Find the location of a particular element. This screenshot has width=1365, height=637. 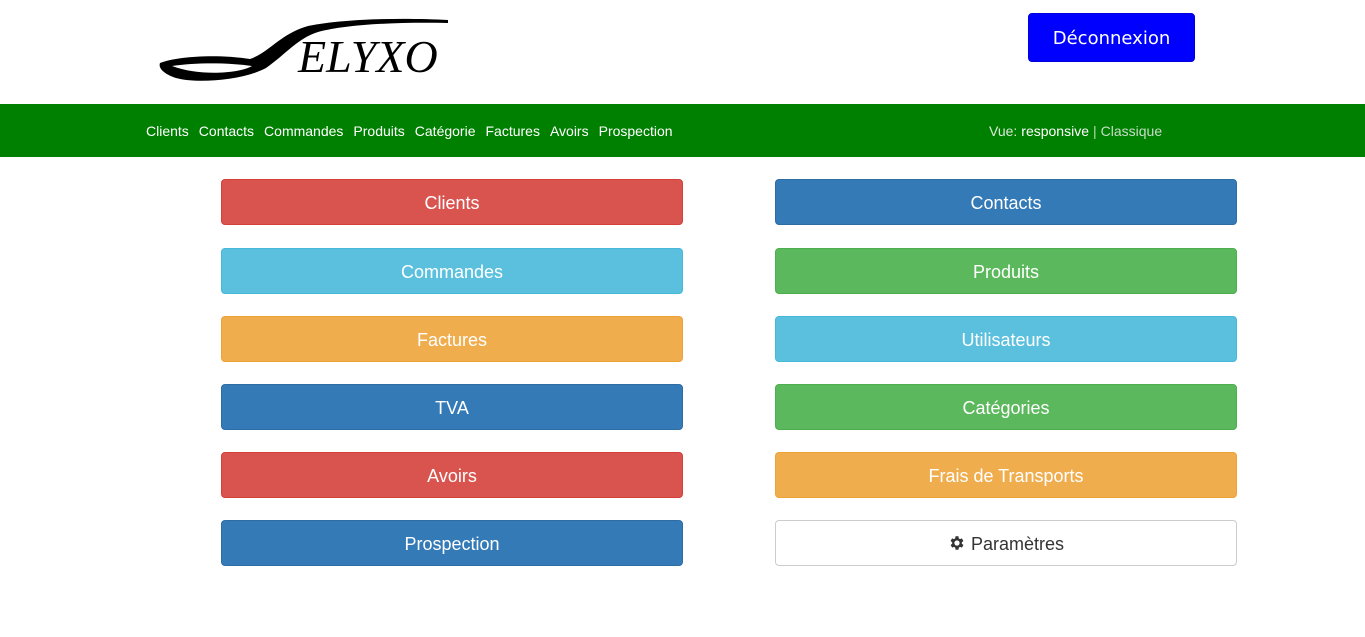

nav-link-contacts: Contacts is located at coordinates (226, 131).